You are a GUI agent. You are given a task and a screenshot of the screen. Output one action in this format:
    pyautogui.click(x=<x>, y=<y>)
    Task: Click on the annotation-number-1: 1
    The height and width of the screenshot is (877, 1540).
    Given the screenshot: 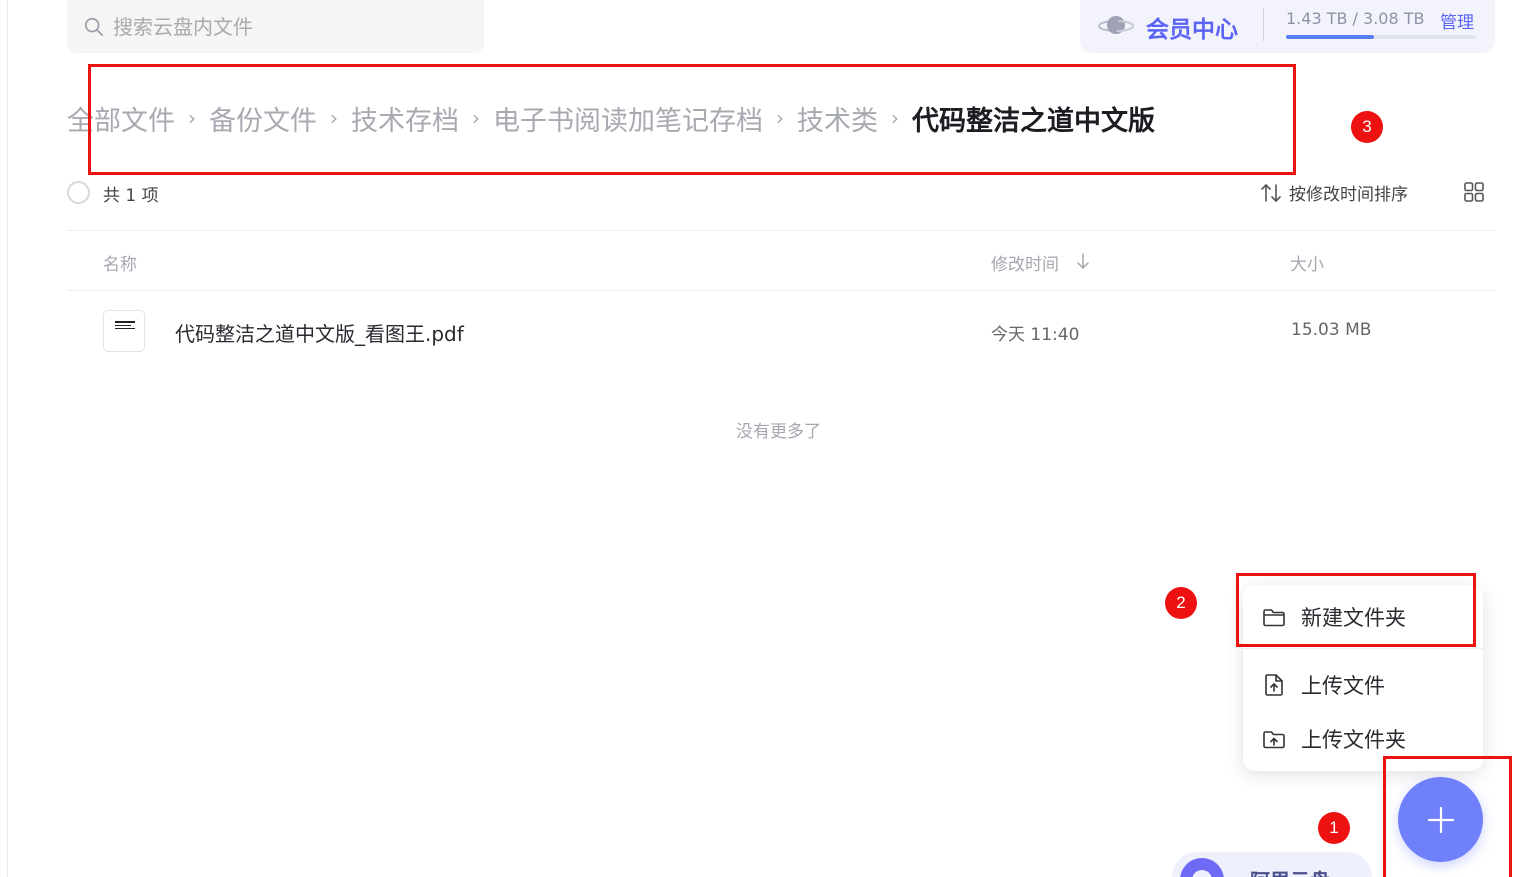 What is the action you would take?
    pyautogui.click(x=1334, y=828)
    